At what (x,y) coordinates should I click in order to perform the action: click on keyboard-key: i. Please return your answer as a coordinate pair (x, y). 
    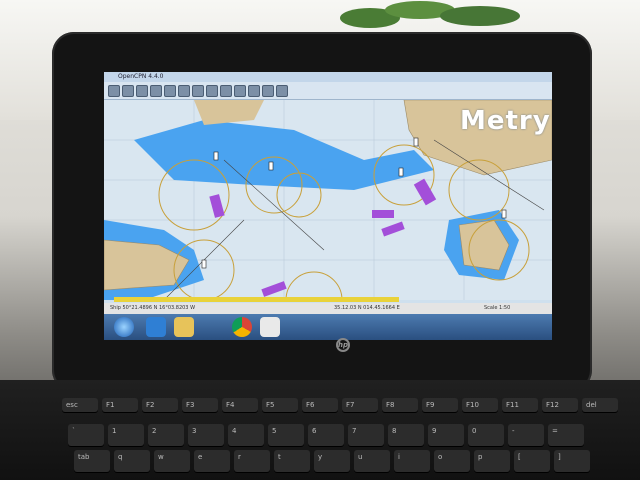
    Looking at the image, I should click on (412, 461).